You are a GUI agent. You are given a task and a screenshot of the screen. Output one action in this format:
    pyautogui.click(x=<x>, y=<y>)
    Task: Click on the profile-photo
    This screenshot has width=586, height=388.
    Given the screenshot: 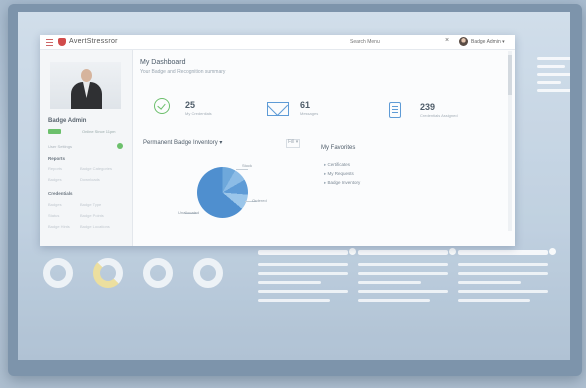 What is the action you would take?
    pyautogui.click(x=85, y=85)
    